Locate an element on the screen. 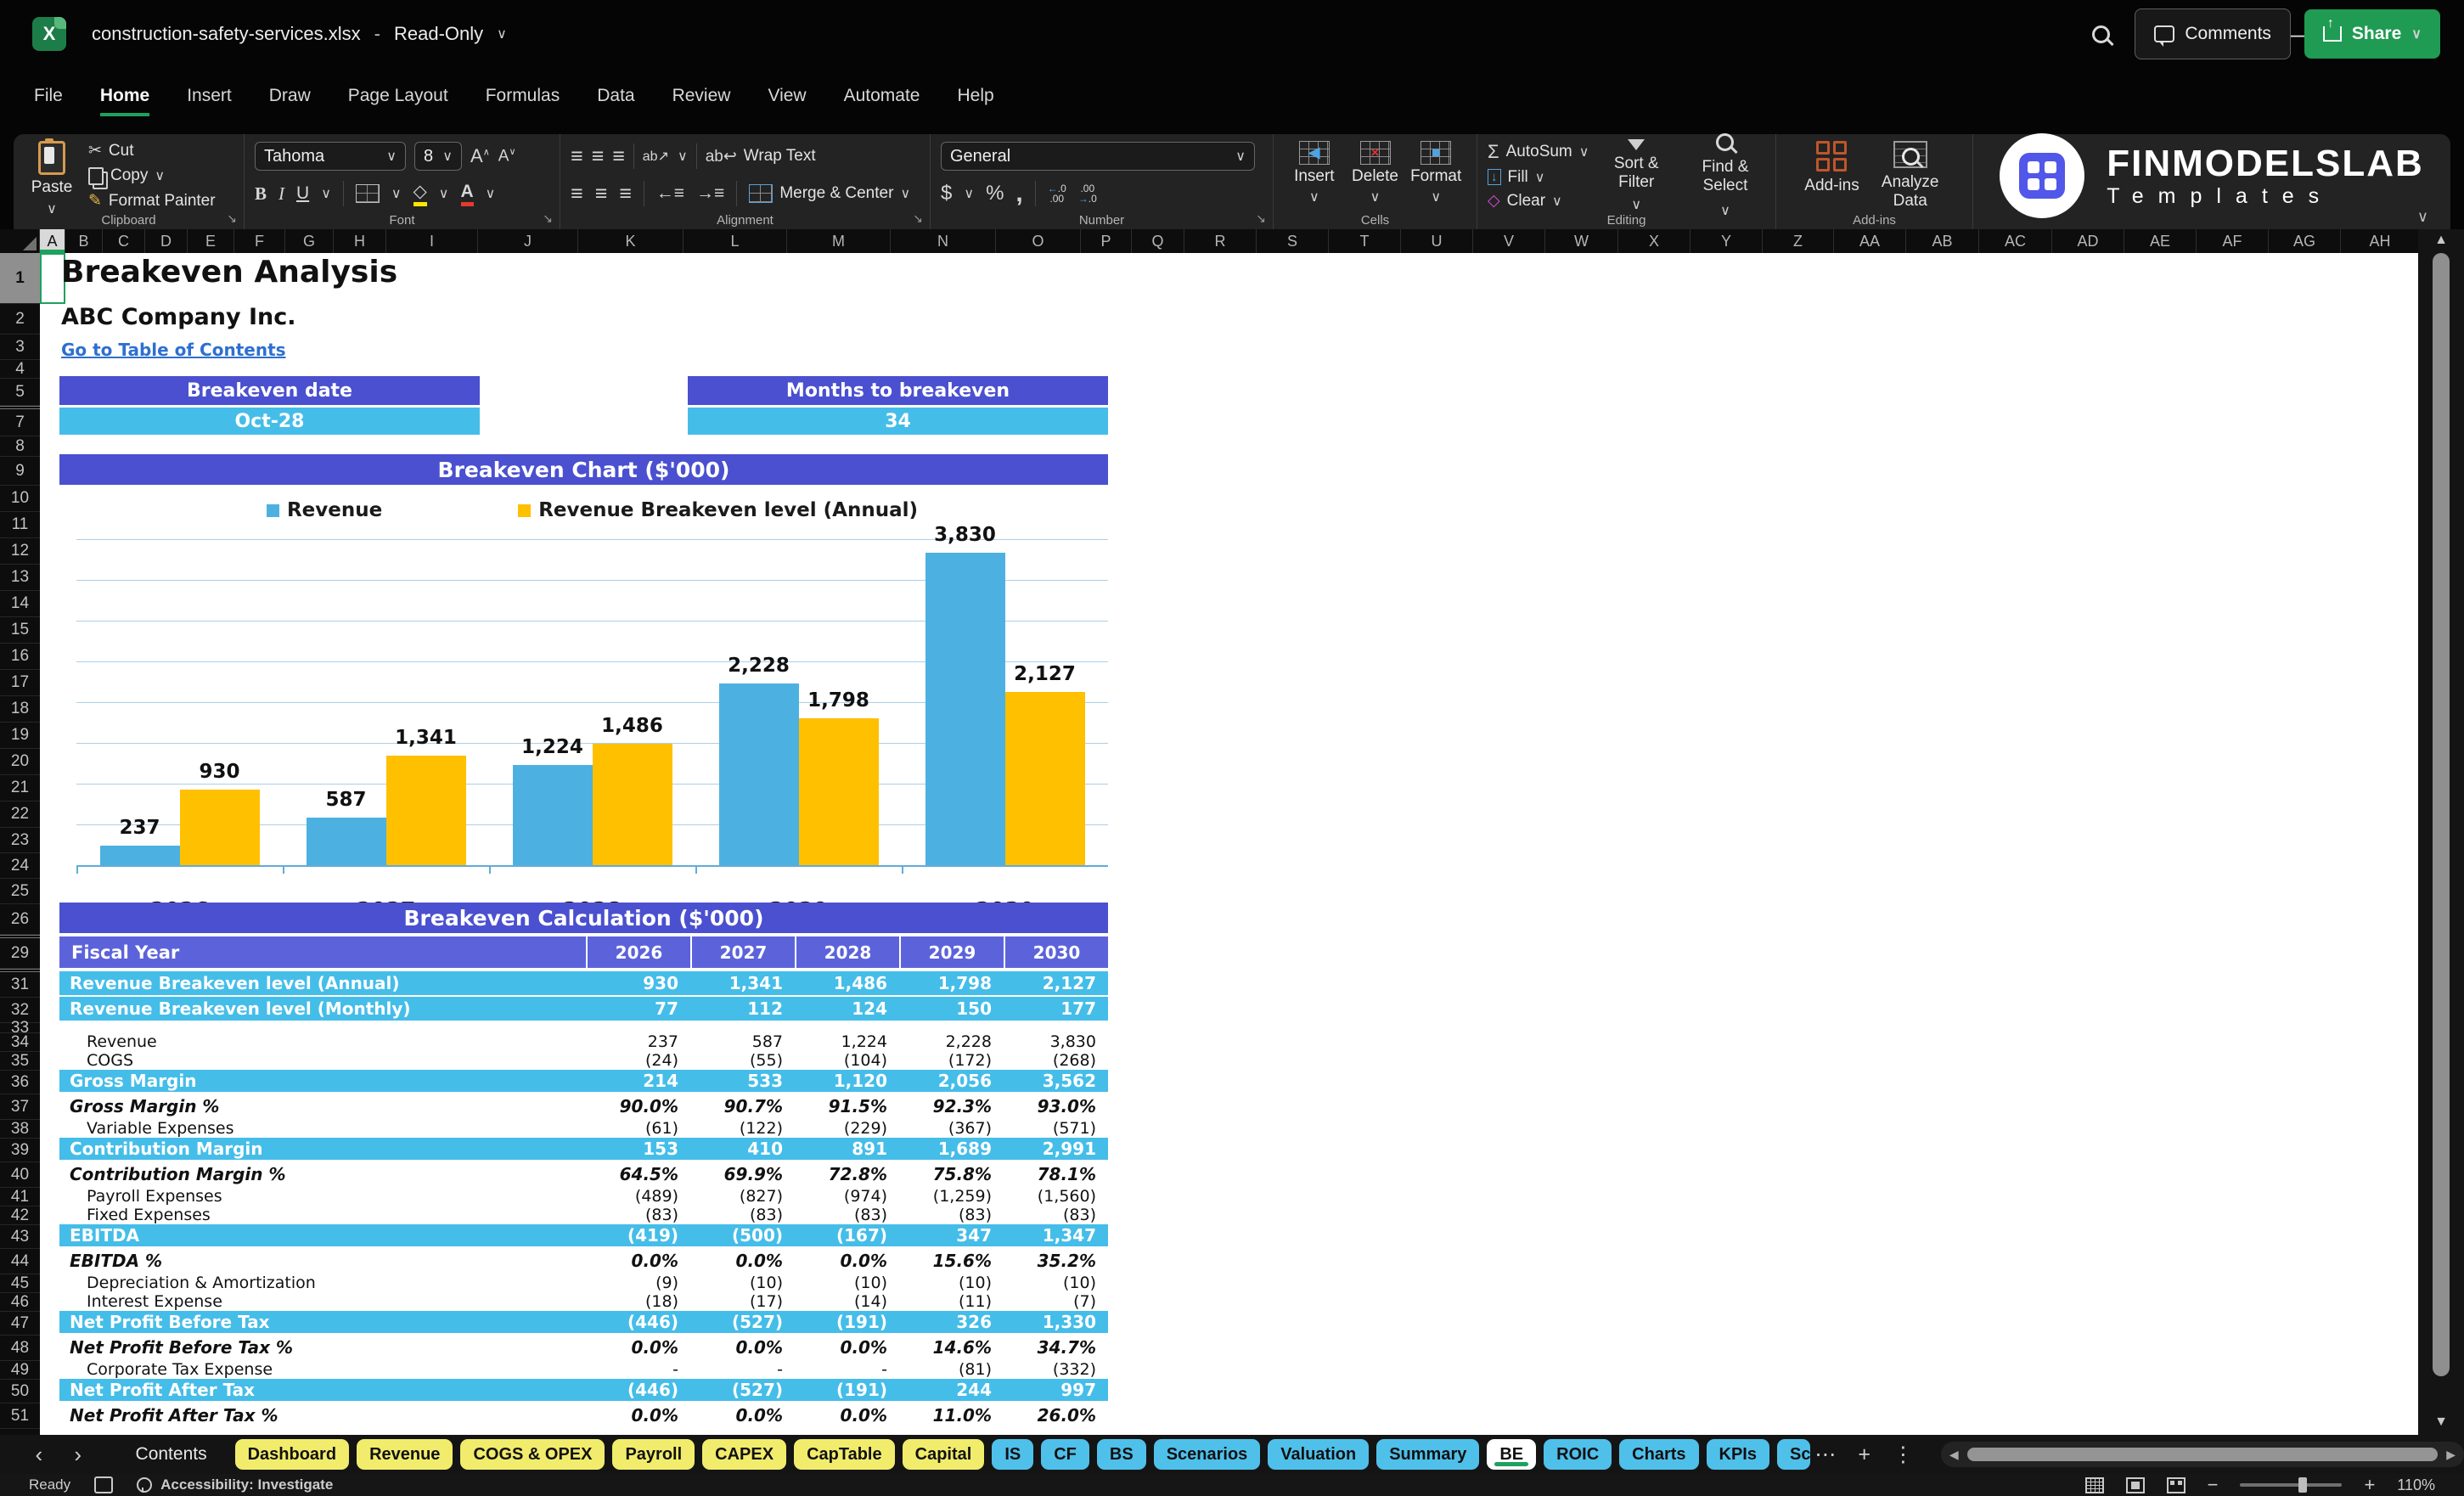 Image resolution: width=2464 pixels, height=1496 pixels. format-painter-button: ✎ Format Painter is located at coordinates (152, 201).